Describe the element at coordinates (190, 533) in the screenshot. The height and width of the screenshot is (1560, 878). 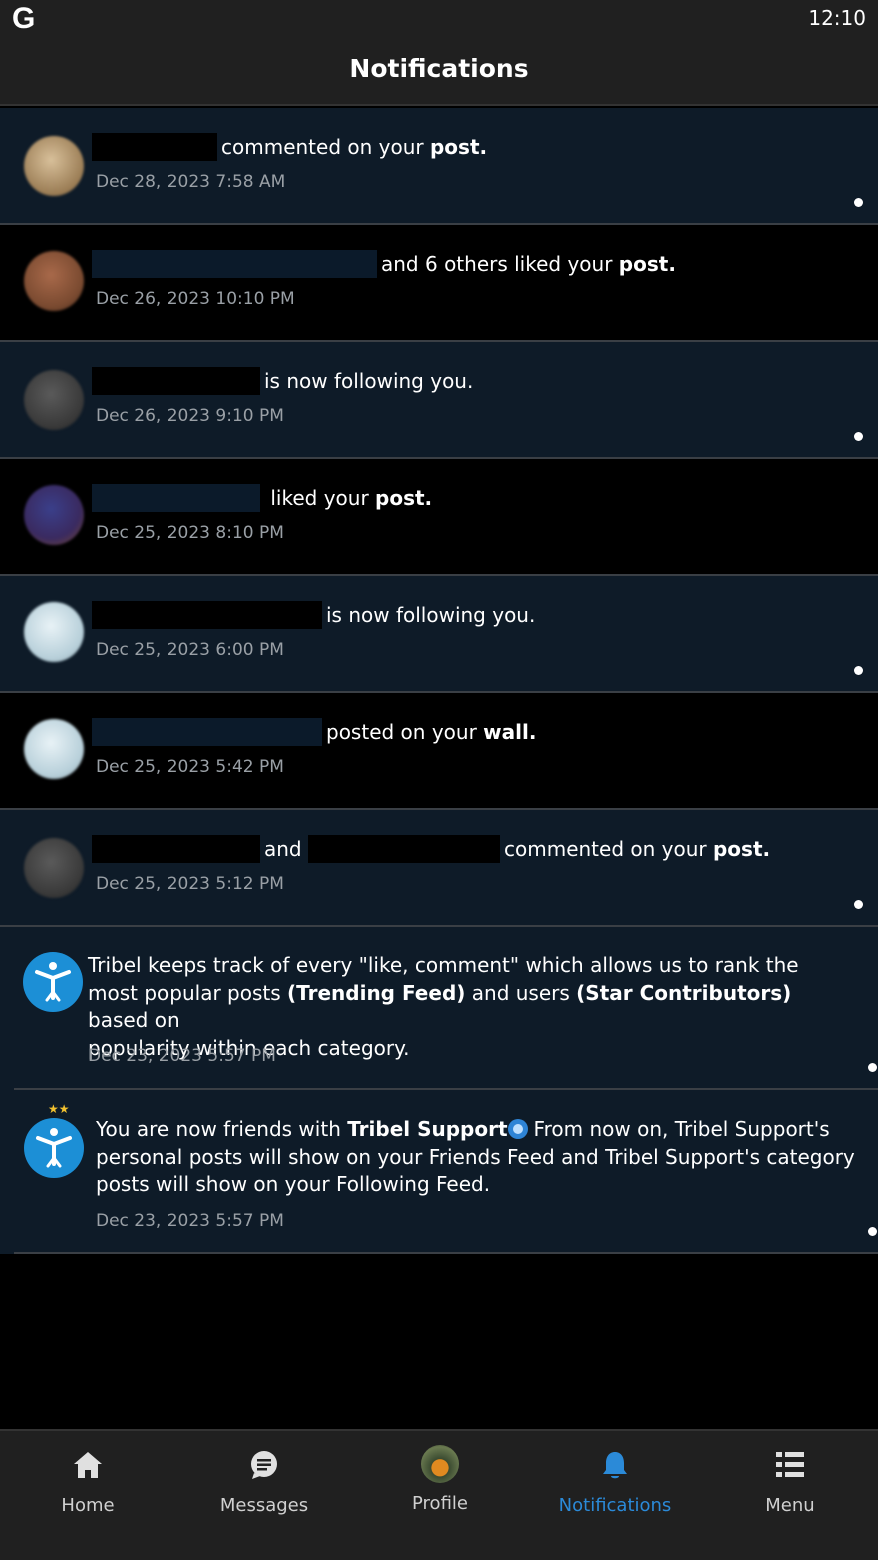
I see `notification-time: Dec 25, 2023 8:10 PM` at that location.